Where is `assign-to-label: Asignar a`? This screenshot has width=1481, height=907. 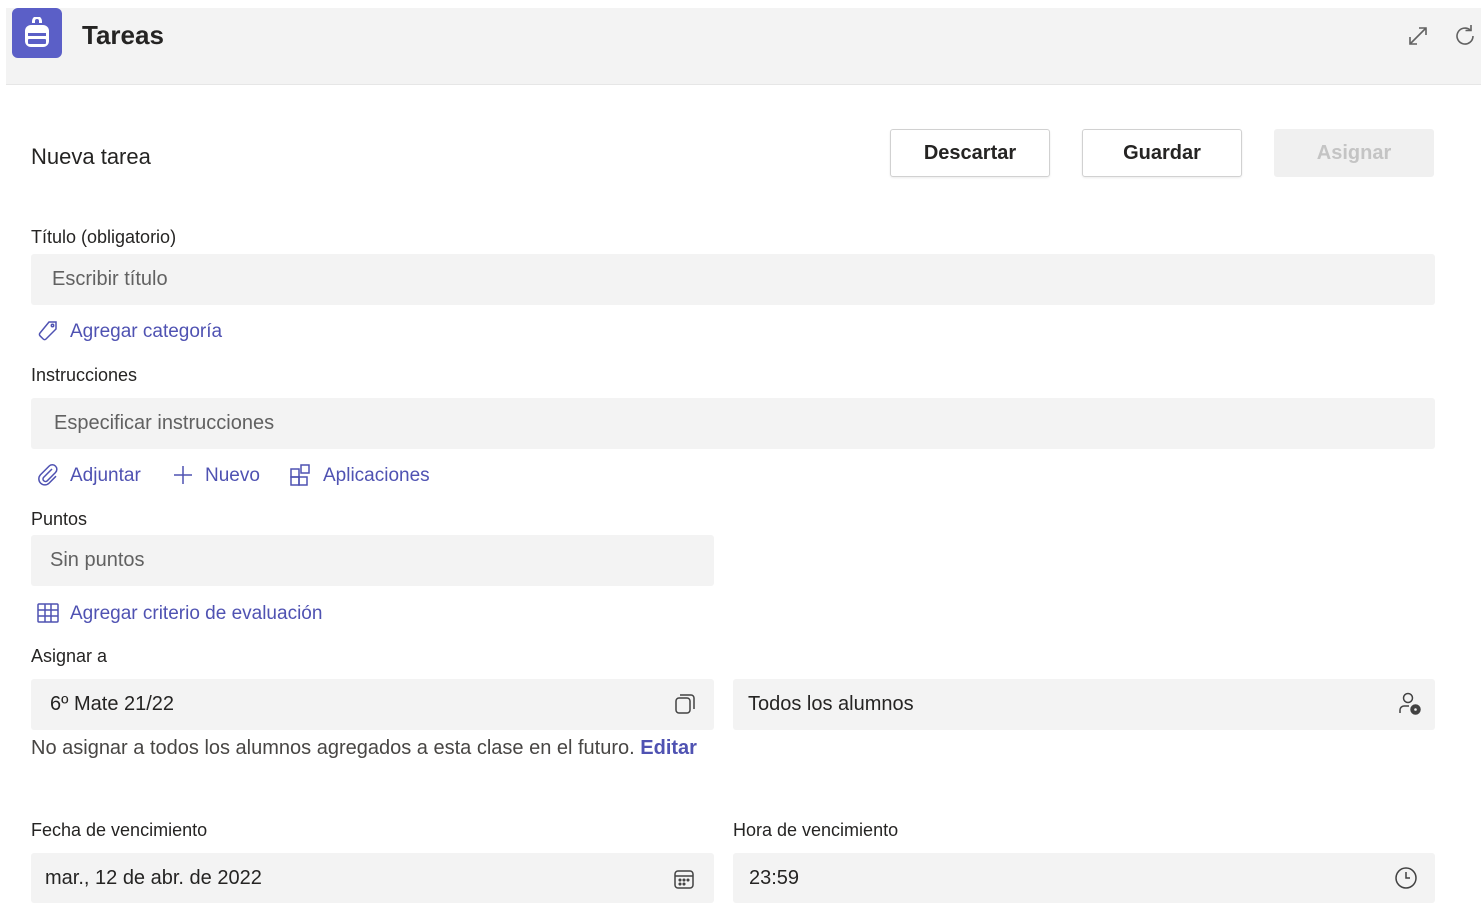 assign-to-label: Asignar a is located at coordinates (69, 656).